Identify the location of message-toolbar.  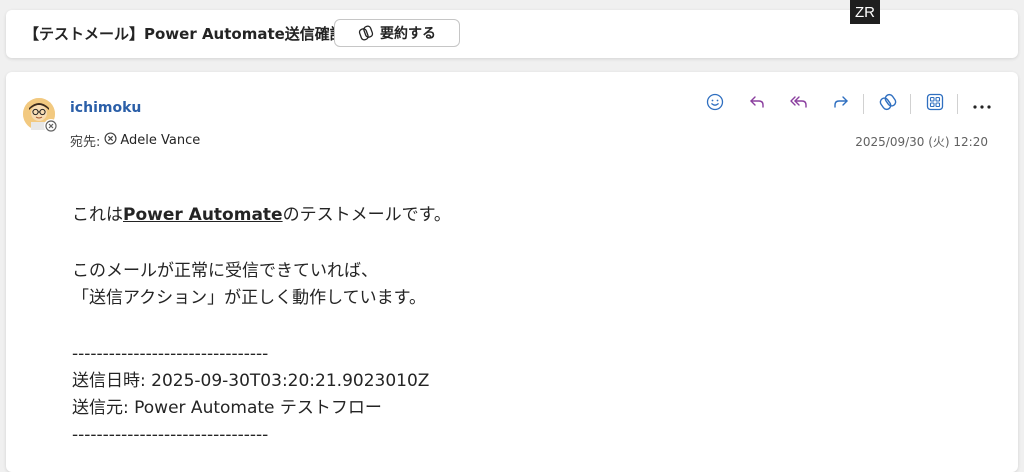
(855, 104).